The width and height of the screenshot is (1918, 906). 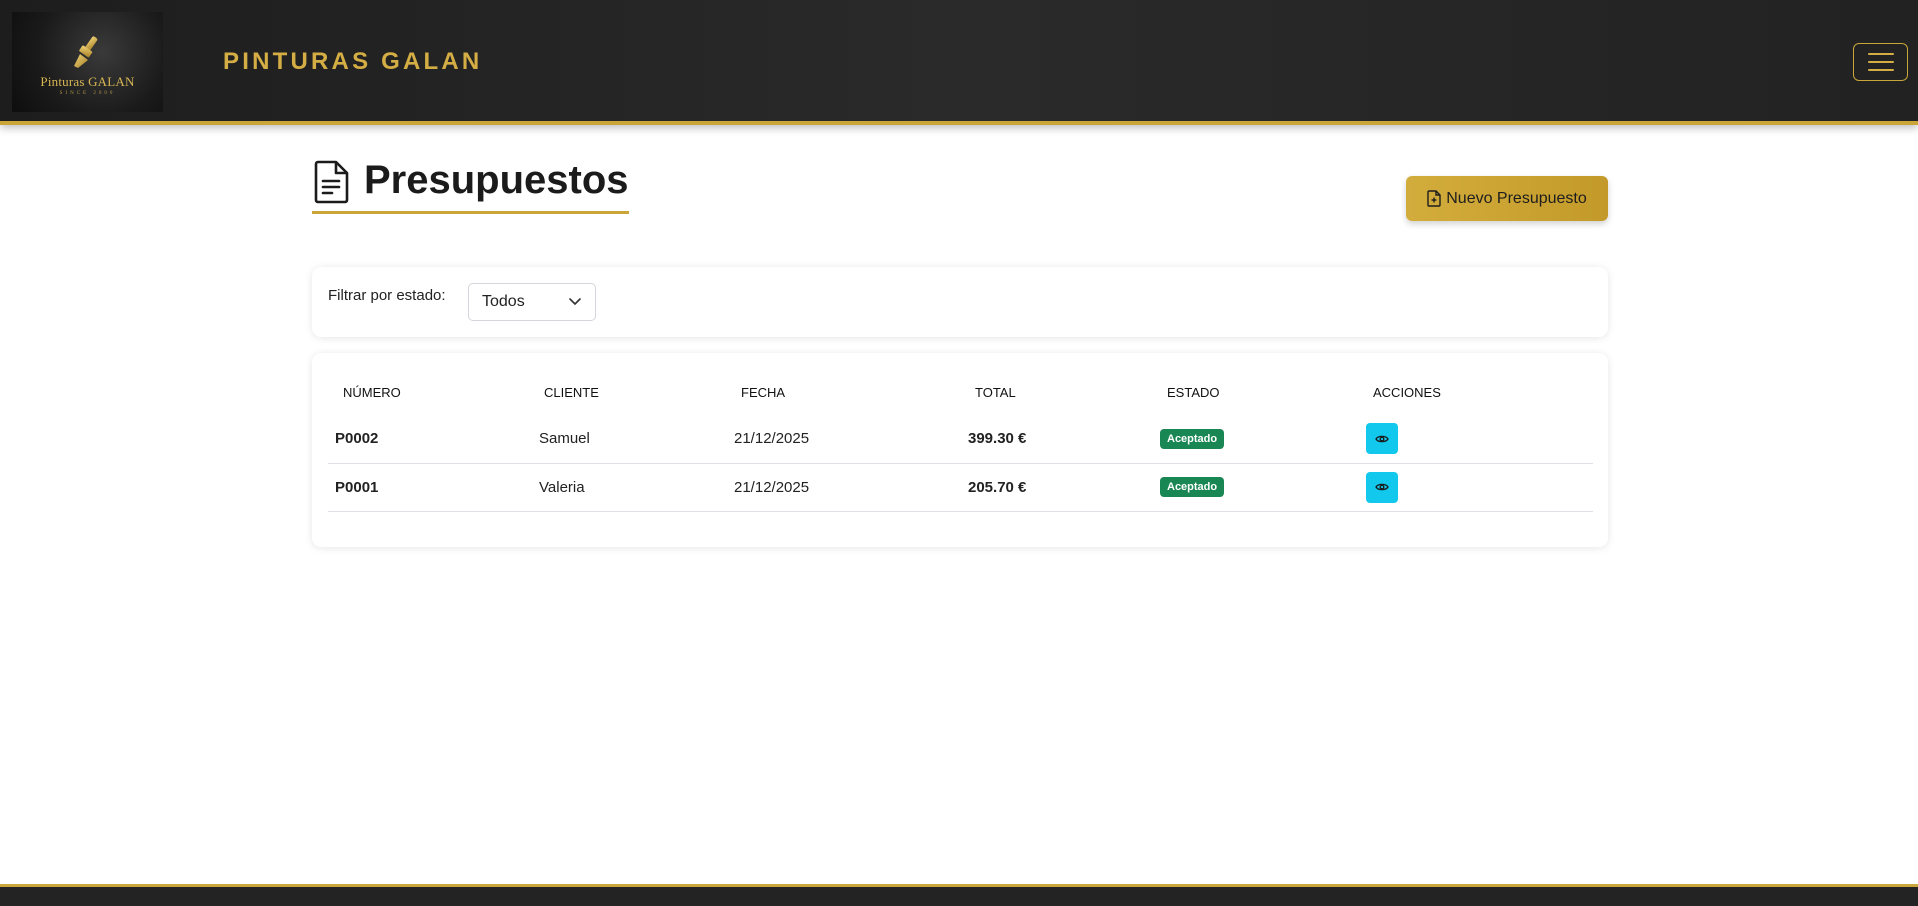 What do you see at coordinates (85, 52) in the screenshot?
I see `paintbrush-icon` at bounding box center [85, 52].